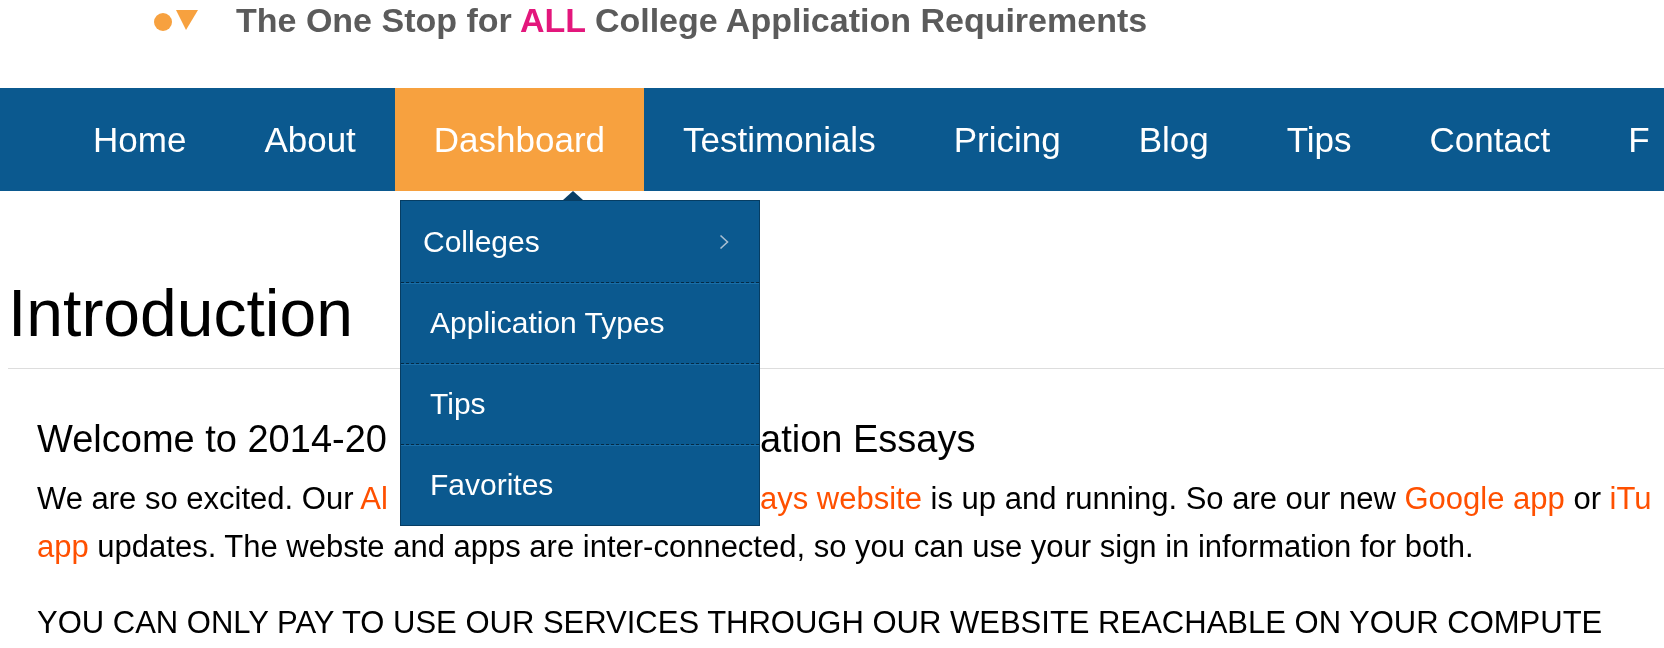 This screenshot has width=1664, height=648. What do you see at coordinates (1490, 139) in the screenshot?
I see `nav-link: Contact` at bounding box center [1490, 139].